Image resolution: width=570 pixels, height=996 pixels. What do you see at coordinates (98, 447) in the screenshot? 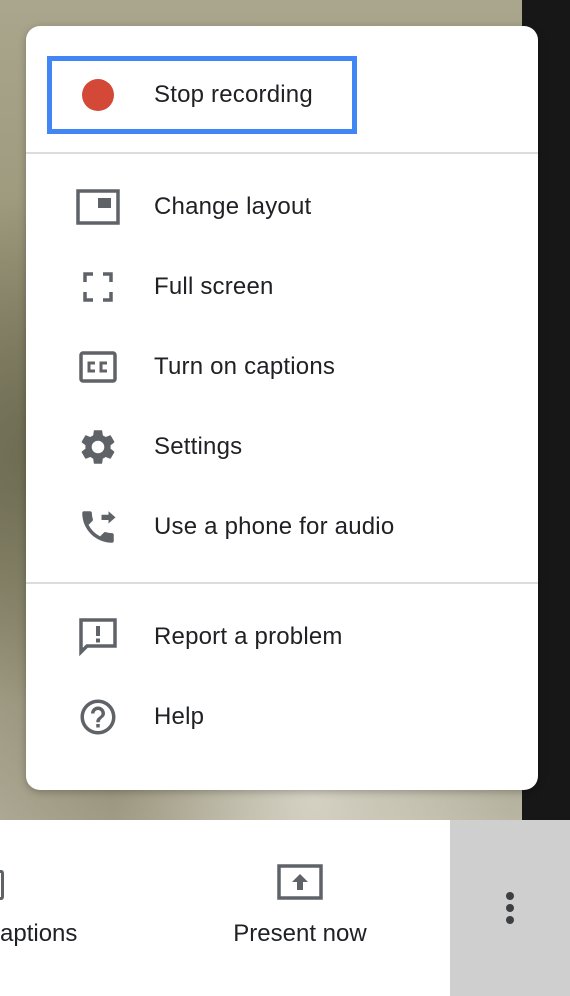
I see `gear-icon` at bounding box center [98, 447].